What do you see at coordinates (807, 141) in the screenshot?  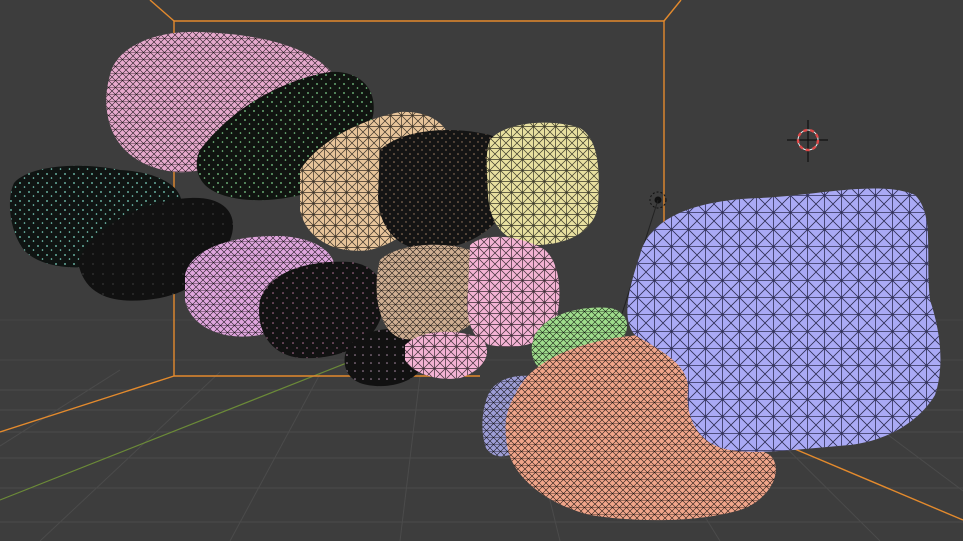 I see `3d-cursor-icon` at bounding box center [807, 141].